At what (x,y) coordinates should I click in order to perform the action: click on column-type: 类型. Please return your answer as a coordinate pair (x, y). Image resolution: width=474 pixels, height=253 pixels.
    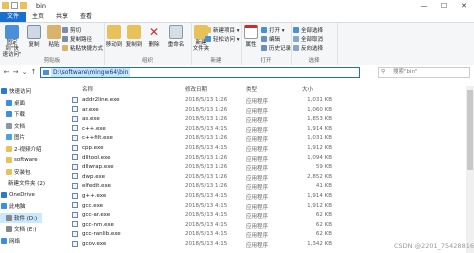
    Looking at the image, I should click on (251, 89).